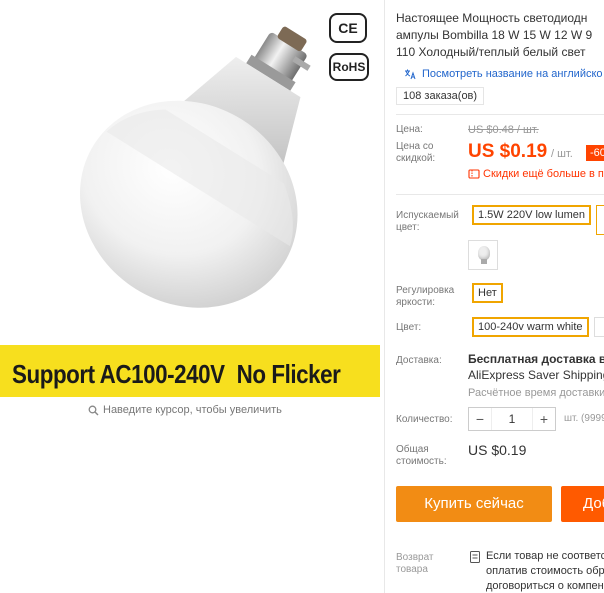 The image size is (604, 593). I want to click on shipping-method: AliExpress Saver Shipping, so click(536, 375).